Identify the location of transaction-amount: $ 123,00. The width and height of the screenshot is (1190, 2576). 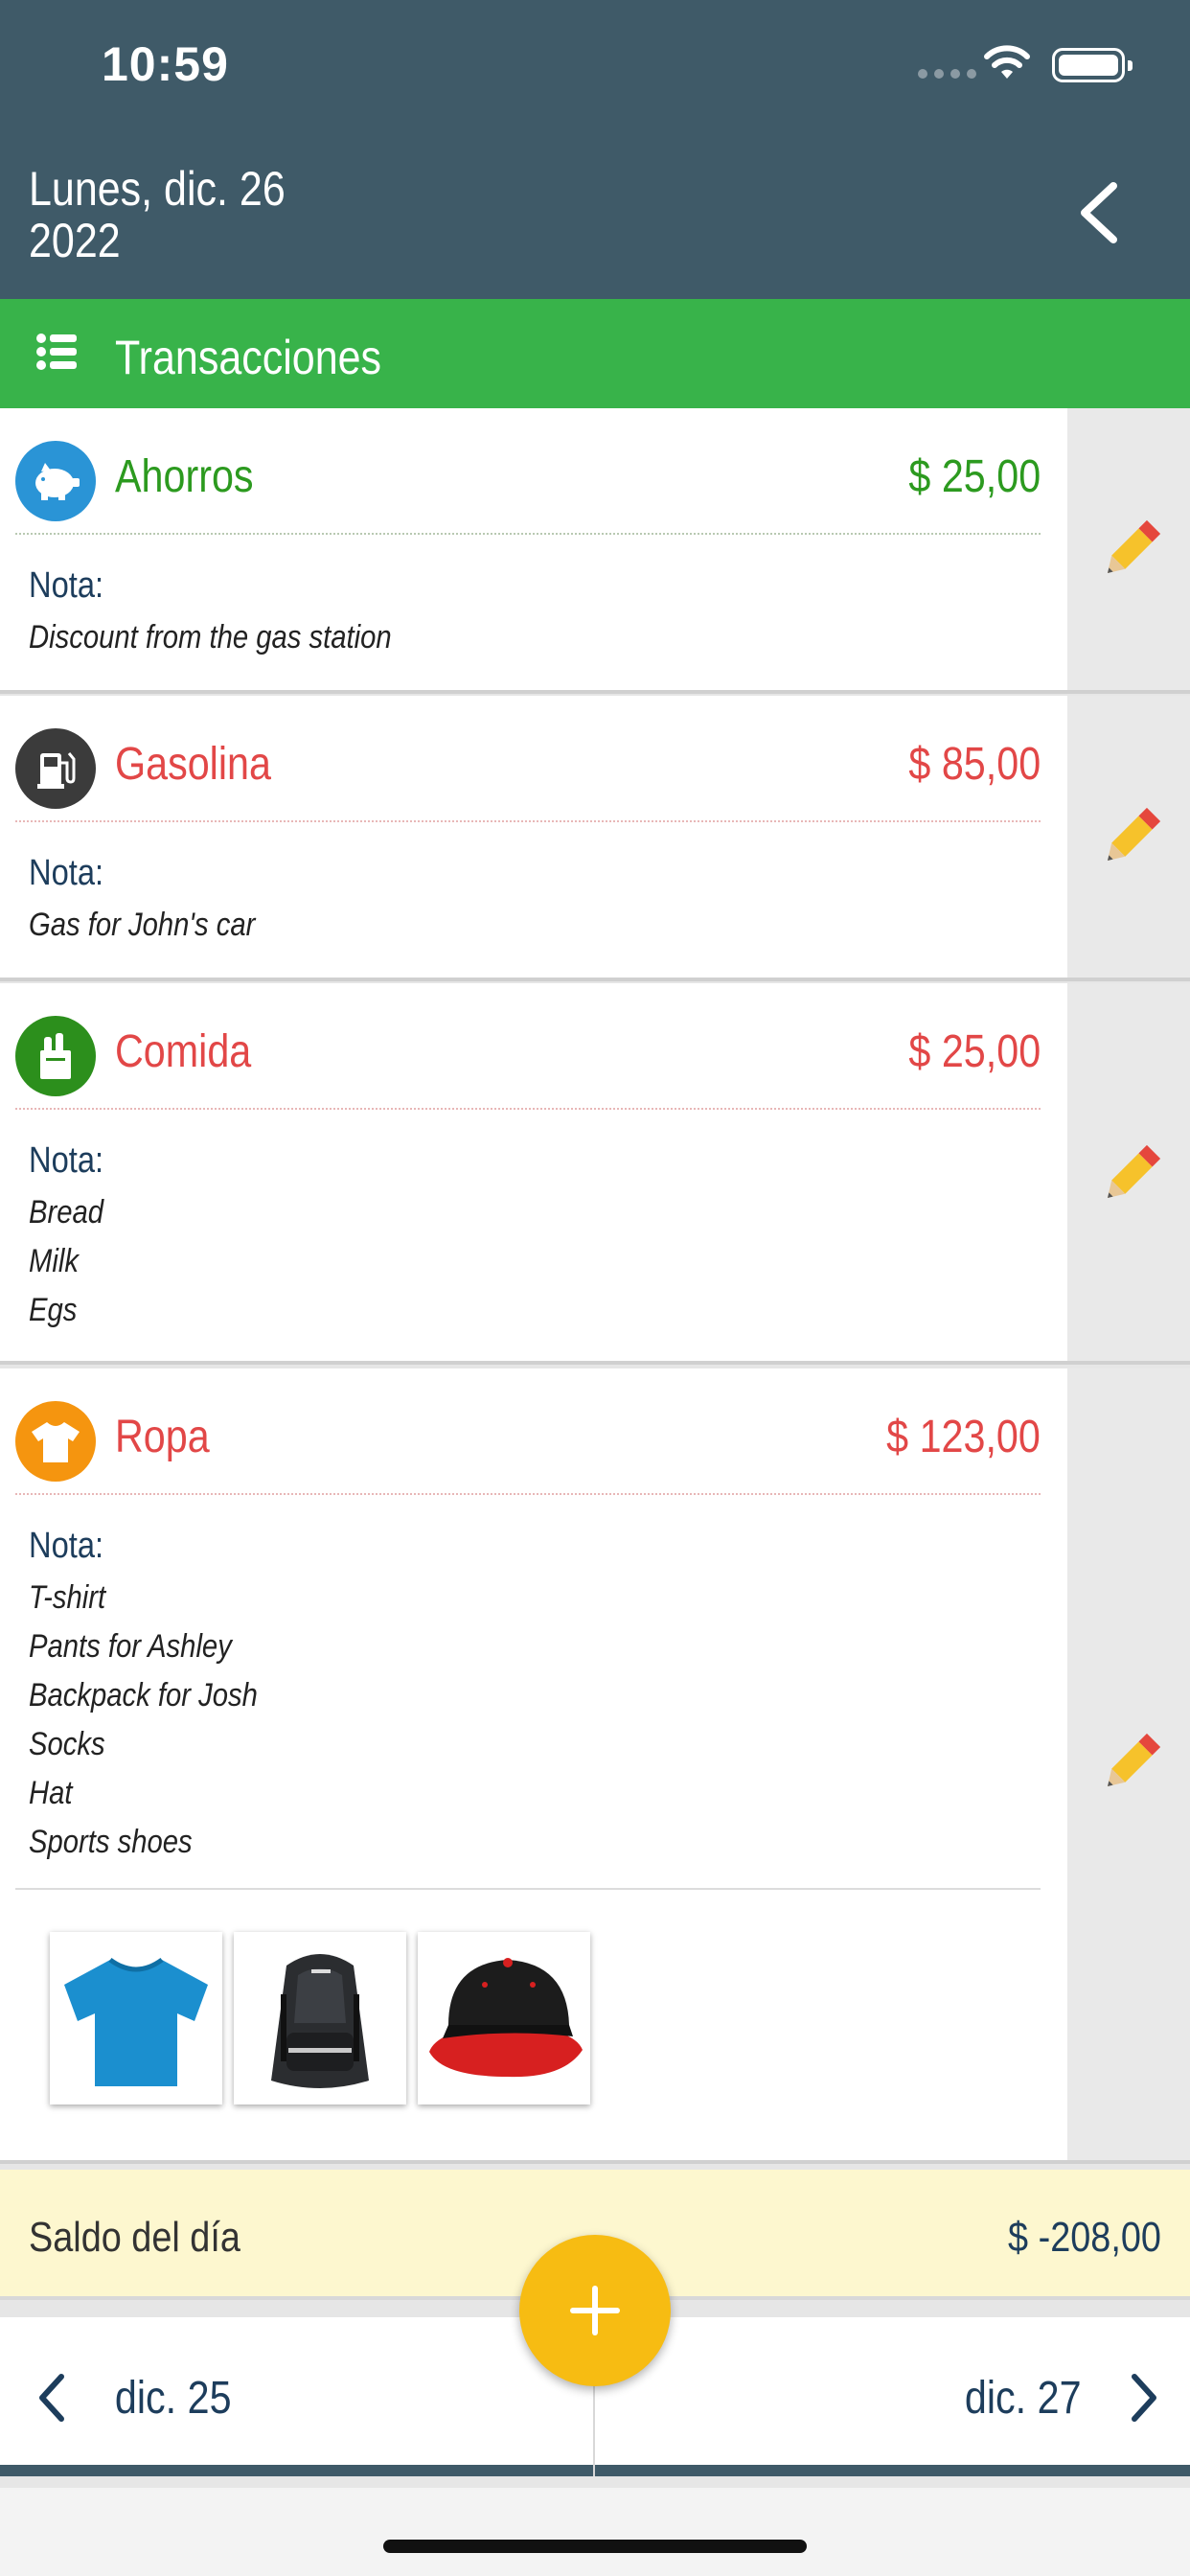
(964, 1437).